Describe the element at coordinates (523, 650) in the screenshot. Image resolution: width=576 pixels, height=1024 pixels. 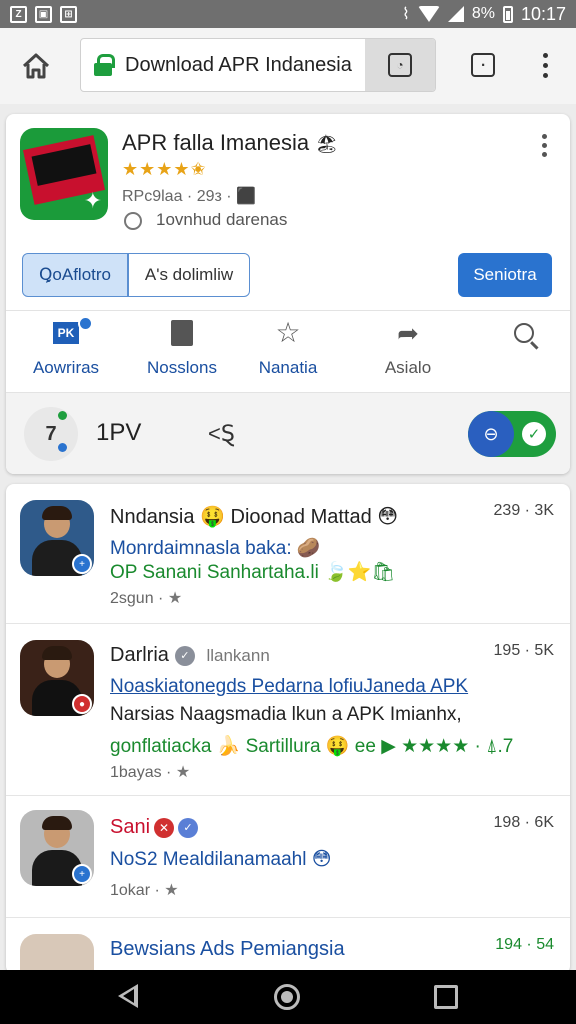
I see `post-stats: 195 · 5K` at that location.